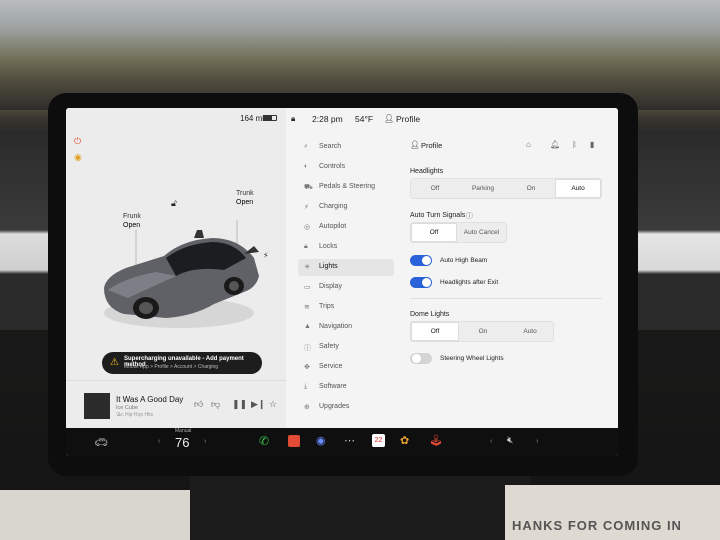 This screenshot has width=720, height=540. I want to click on auto-high-beam-label: Auto High Beam, so click(464, 260).